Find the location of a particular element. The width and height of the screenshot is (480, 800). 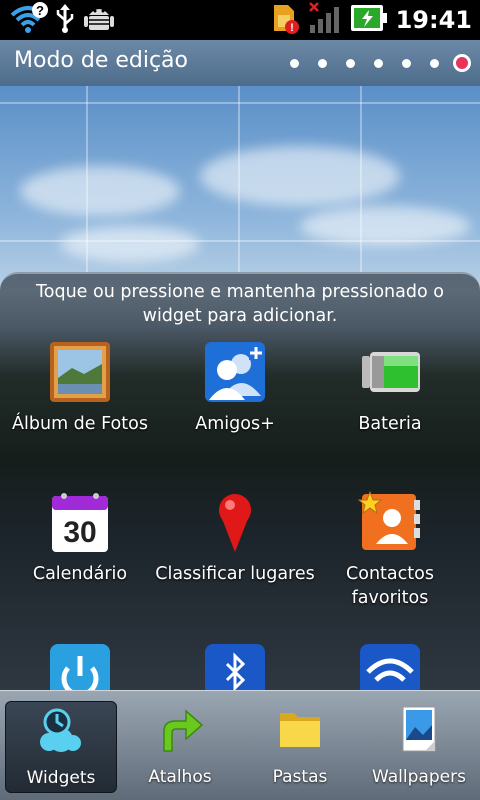

tab-label: Atalhos is located at coordinates (180, 777).